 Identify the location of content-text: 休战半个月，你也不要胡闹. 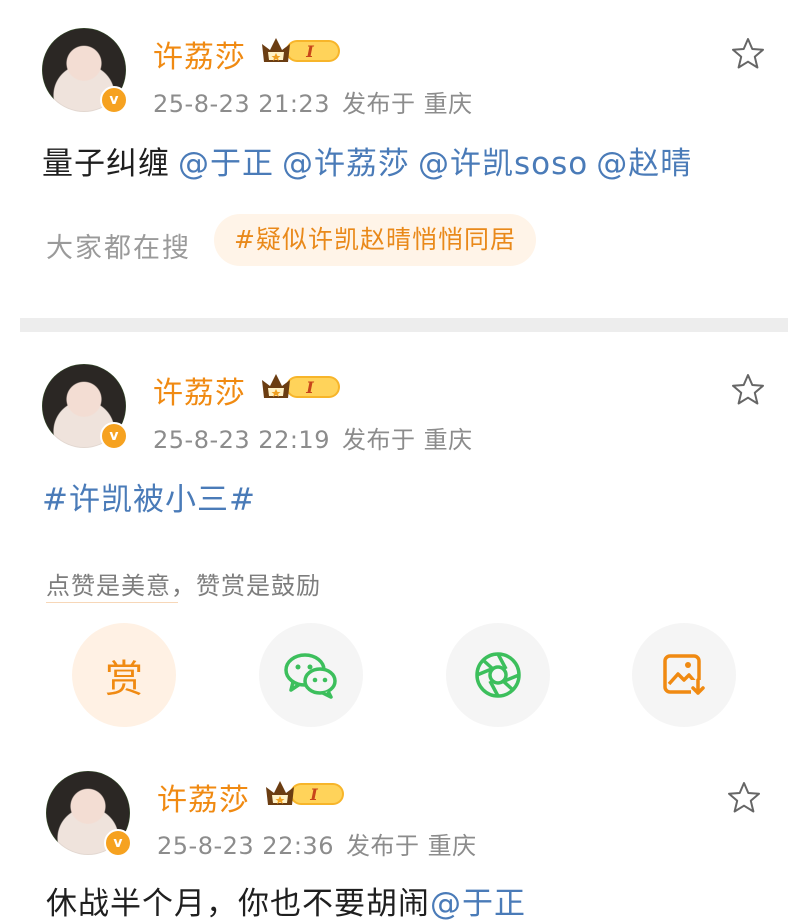
(238, 904).